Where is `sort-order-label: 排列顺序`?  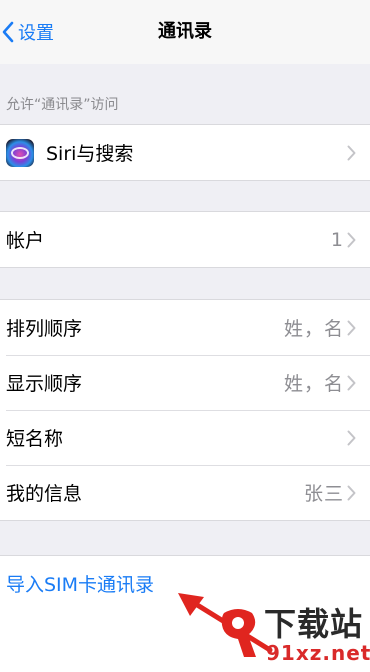 sort-order-label: 排列顺序 is located at coordinates (44, 329).